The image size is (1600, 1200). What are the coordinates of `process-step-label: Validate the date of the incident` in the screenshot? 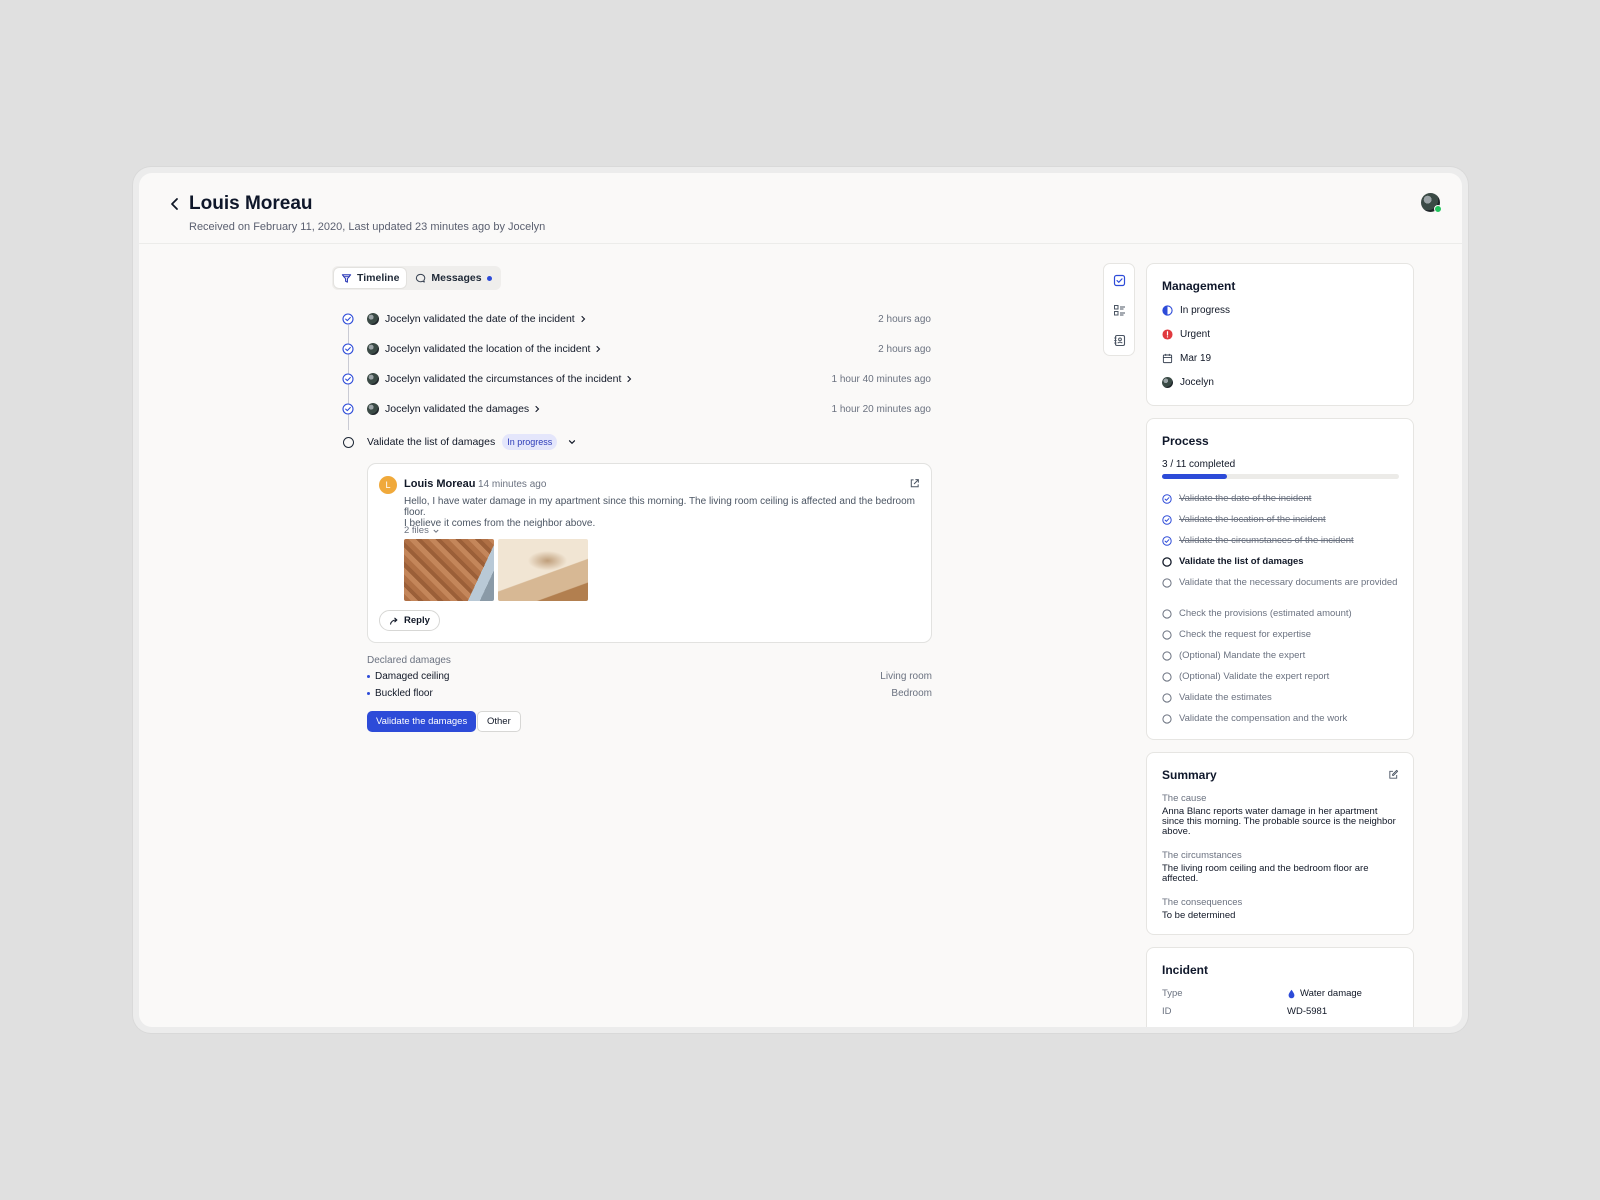 It's located at (1245, 498).